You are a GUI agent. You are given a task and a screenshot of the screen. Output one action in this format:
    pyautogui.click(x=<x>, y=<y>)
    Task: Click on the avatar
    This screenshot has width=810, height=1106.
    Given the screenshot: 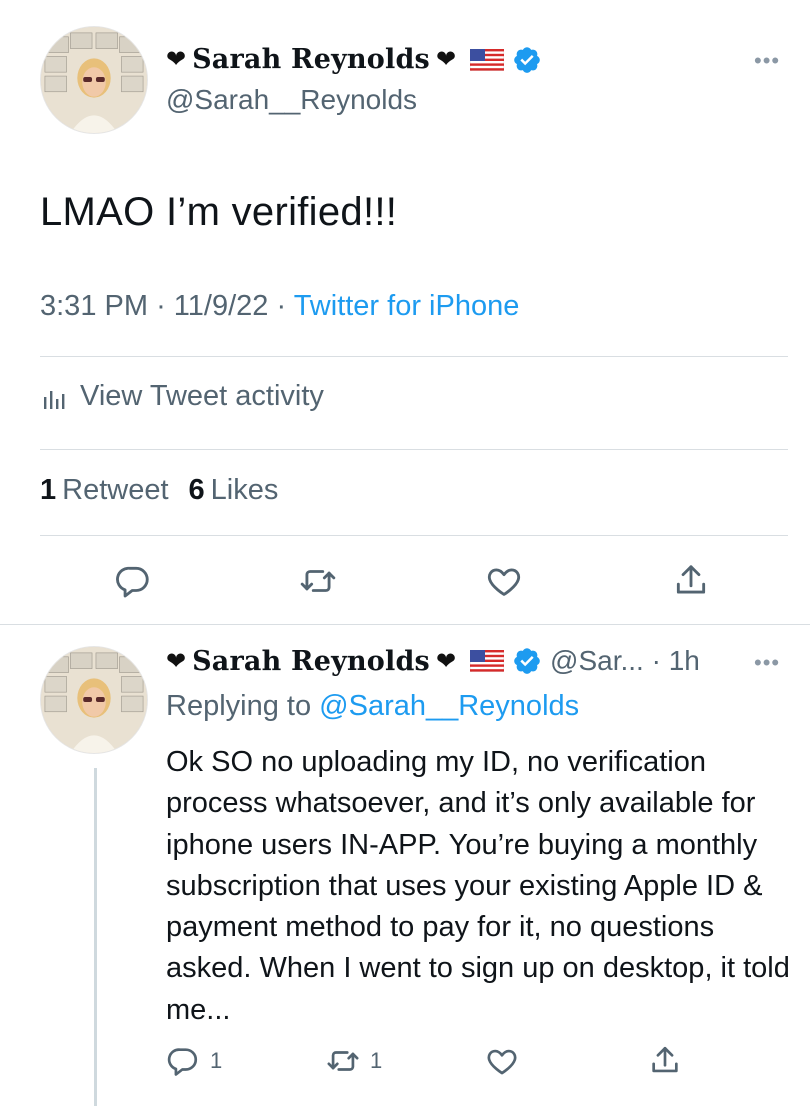 What is the action you would take?
    pyautogui.click(x=94, y=80)
    